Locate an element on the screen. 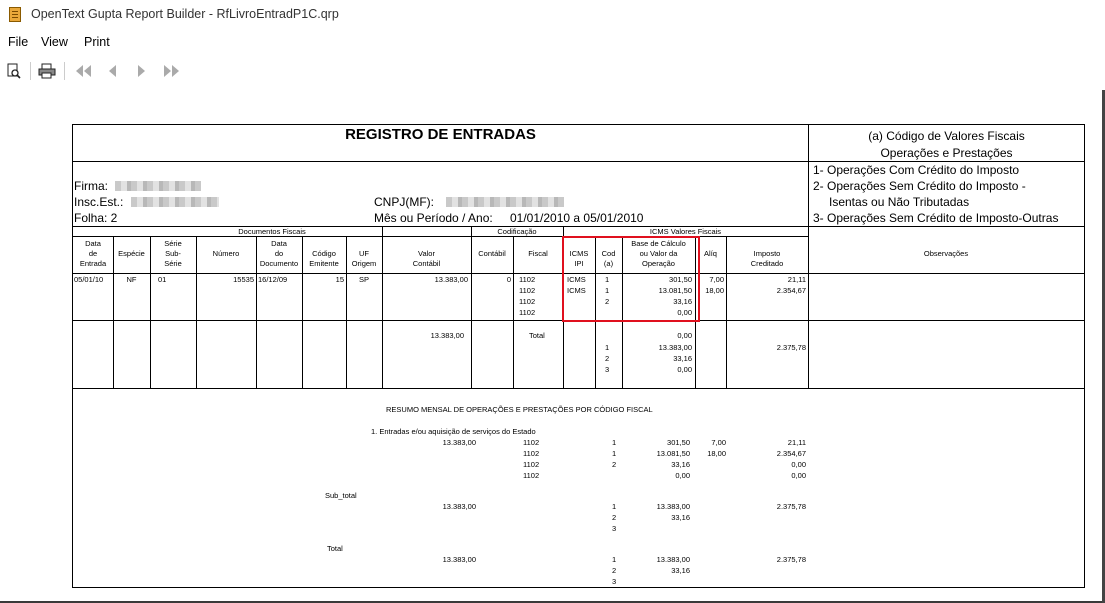 This screenshot has width=1105, height=603. subtotal-label: Sub_total is located at coordinates (341, 495).